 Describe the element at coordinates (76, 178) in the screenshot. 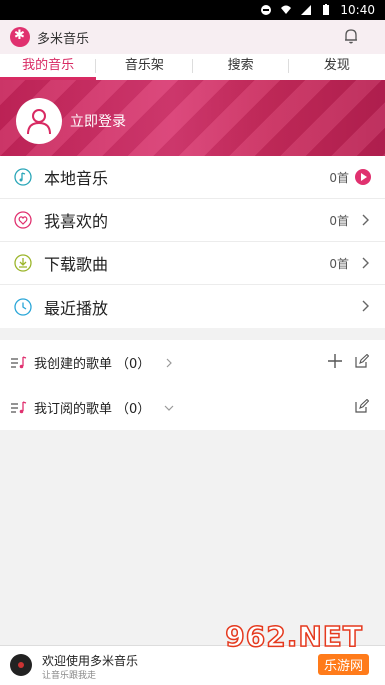

I see `list-item-label: 本地音乐` at that location.